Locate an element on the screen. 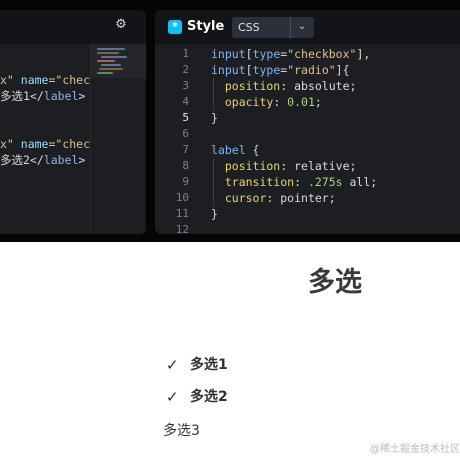 The height and width of the screenshot is (460, 460). checkbox-label: 多选1 is located at coordinates (209, 365).